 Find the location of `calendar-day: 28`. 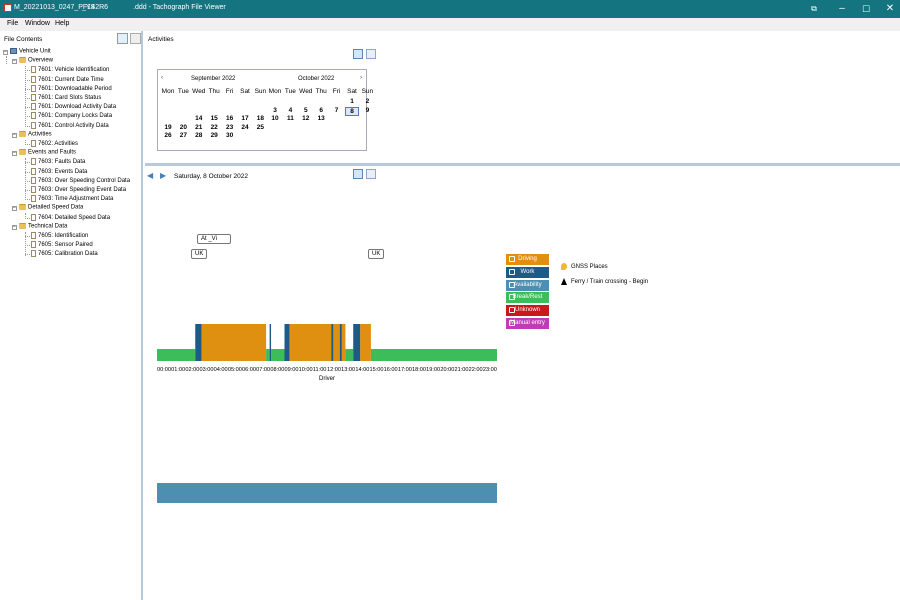

calendar-day: 28 is located at coordinates (199, 136).